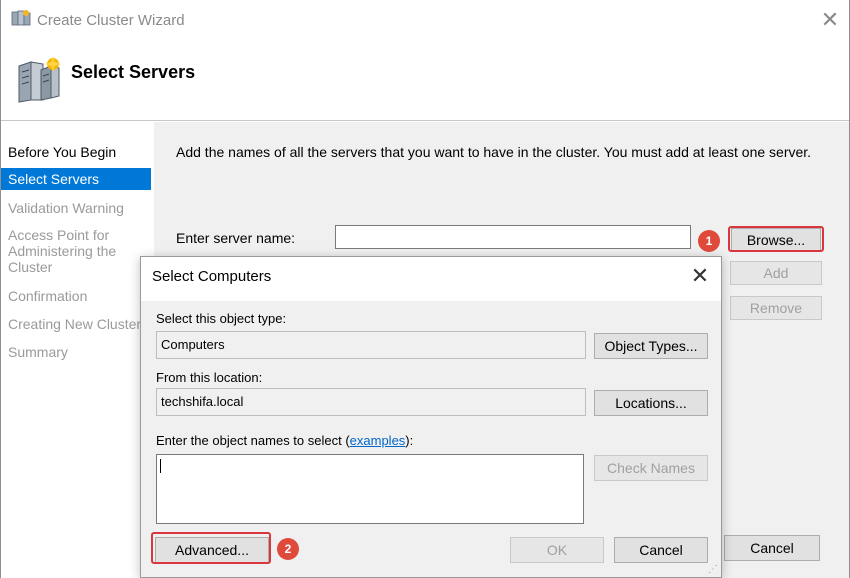 Image resolution: width=850 pixels, height=578 pixels. Describe the element at coordinates (288, 549) in the screenshot. I see `step-badge-2: 2` at that location.